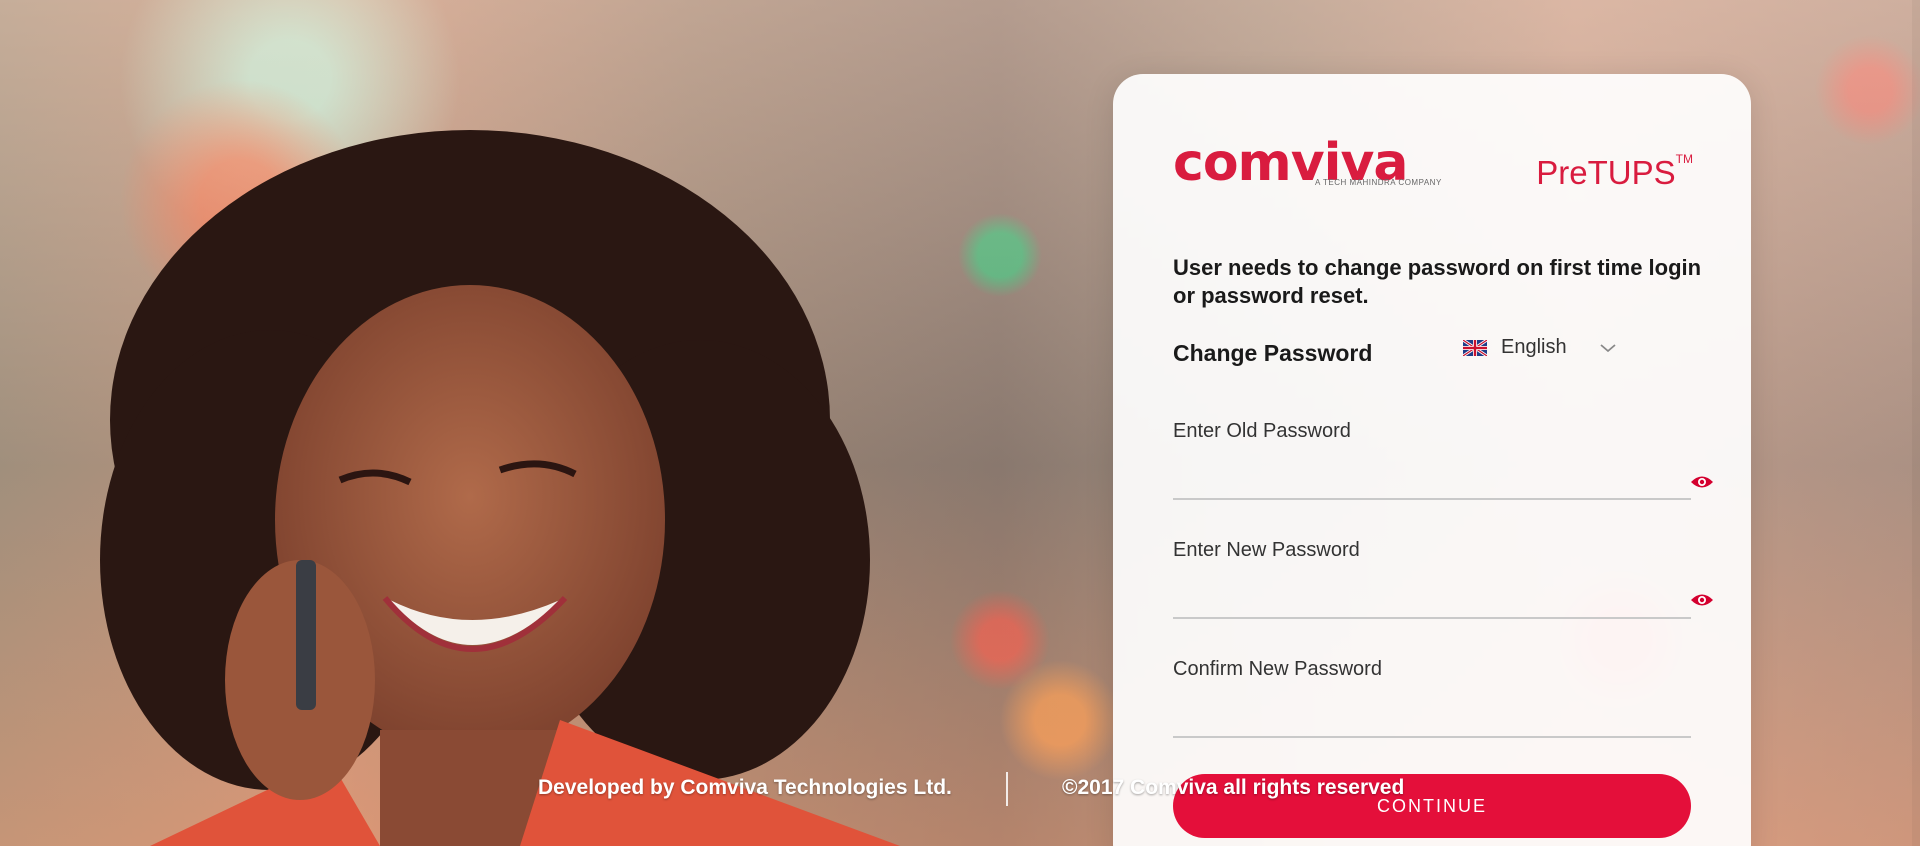 This screenshot has height=846, width=1920. What do you see at coordinates (1475, 347) in the screenshot?
I see `uk-flag-icon` at bounding box center [1475, 347].